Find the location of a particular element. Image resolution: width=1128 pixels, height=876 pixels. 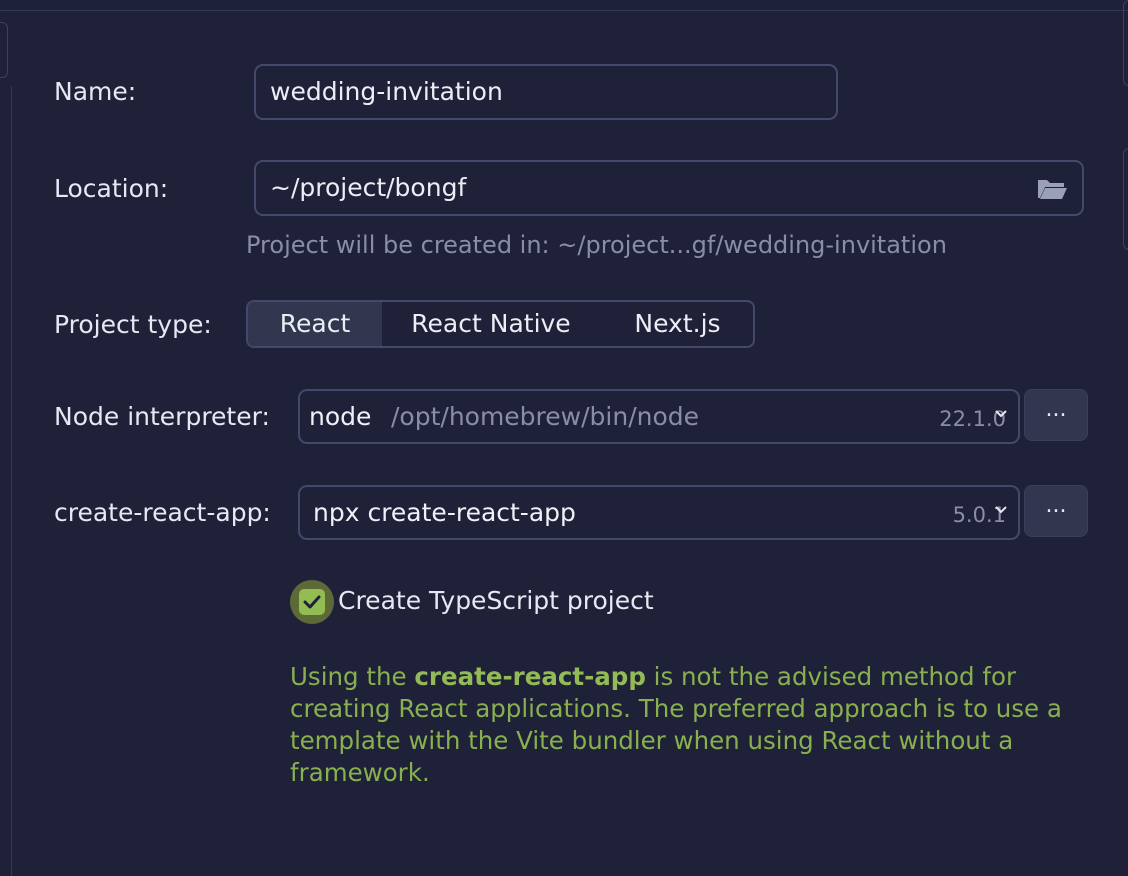

warning-emphasis: create-react-app is located at coordinates (530, 676).